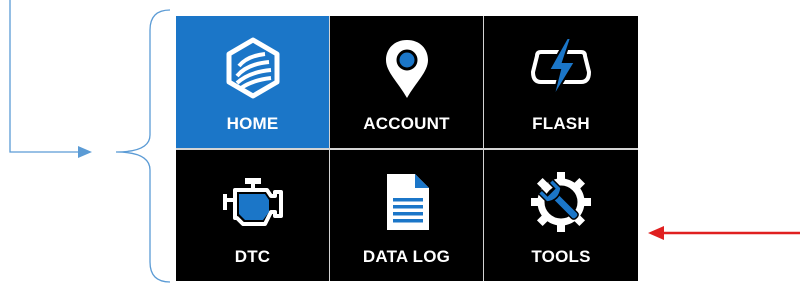  Describe the element at coordinates (561, 256) in the screenshot. I see `tools-label: TOOLS` at that location.